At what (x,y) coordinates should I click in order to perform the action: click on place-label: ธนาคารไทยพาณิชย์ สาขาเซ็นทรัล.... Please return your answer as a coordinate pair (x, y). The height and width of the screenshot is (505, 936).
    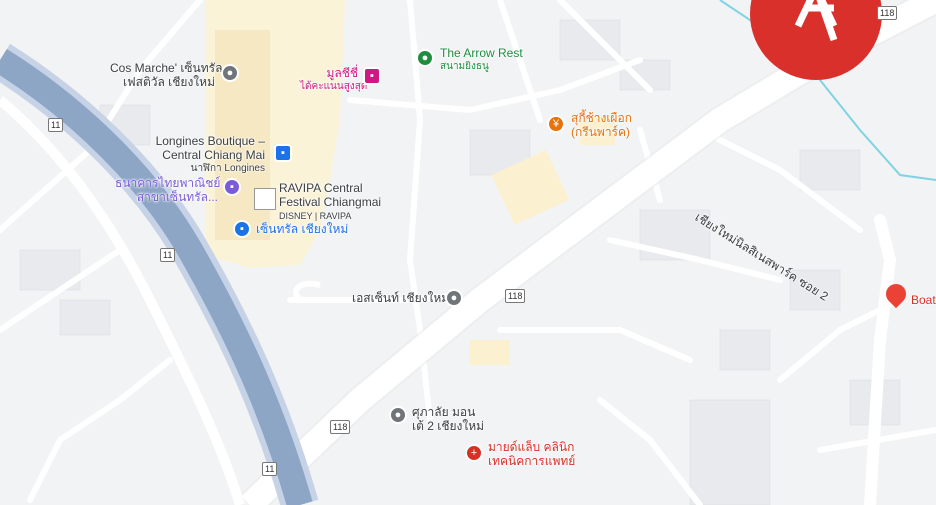
    Looking at the image, I should click on (168, 190).